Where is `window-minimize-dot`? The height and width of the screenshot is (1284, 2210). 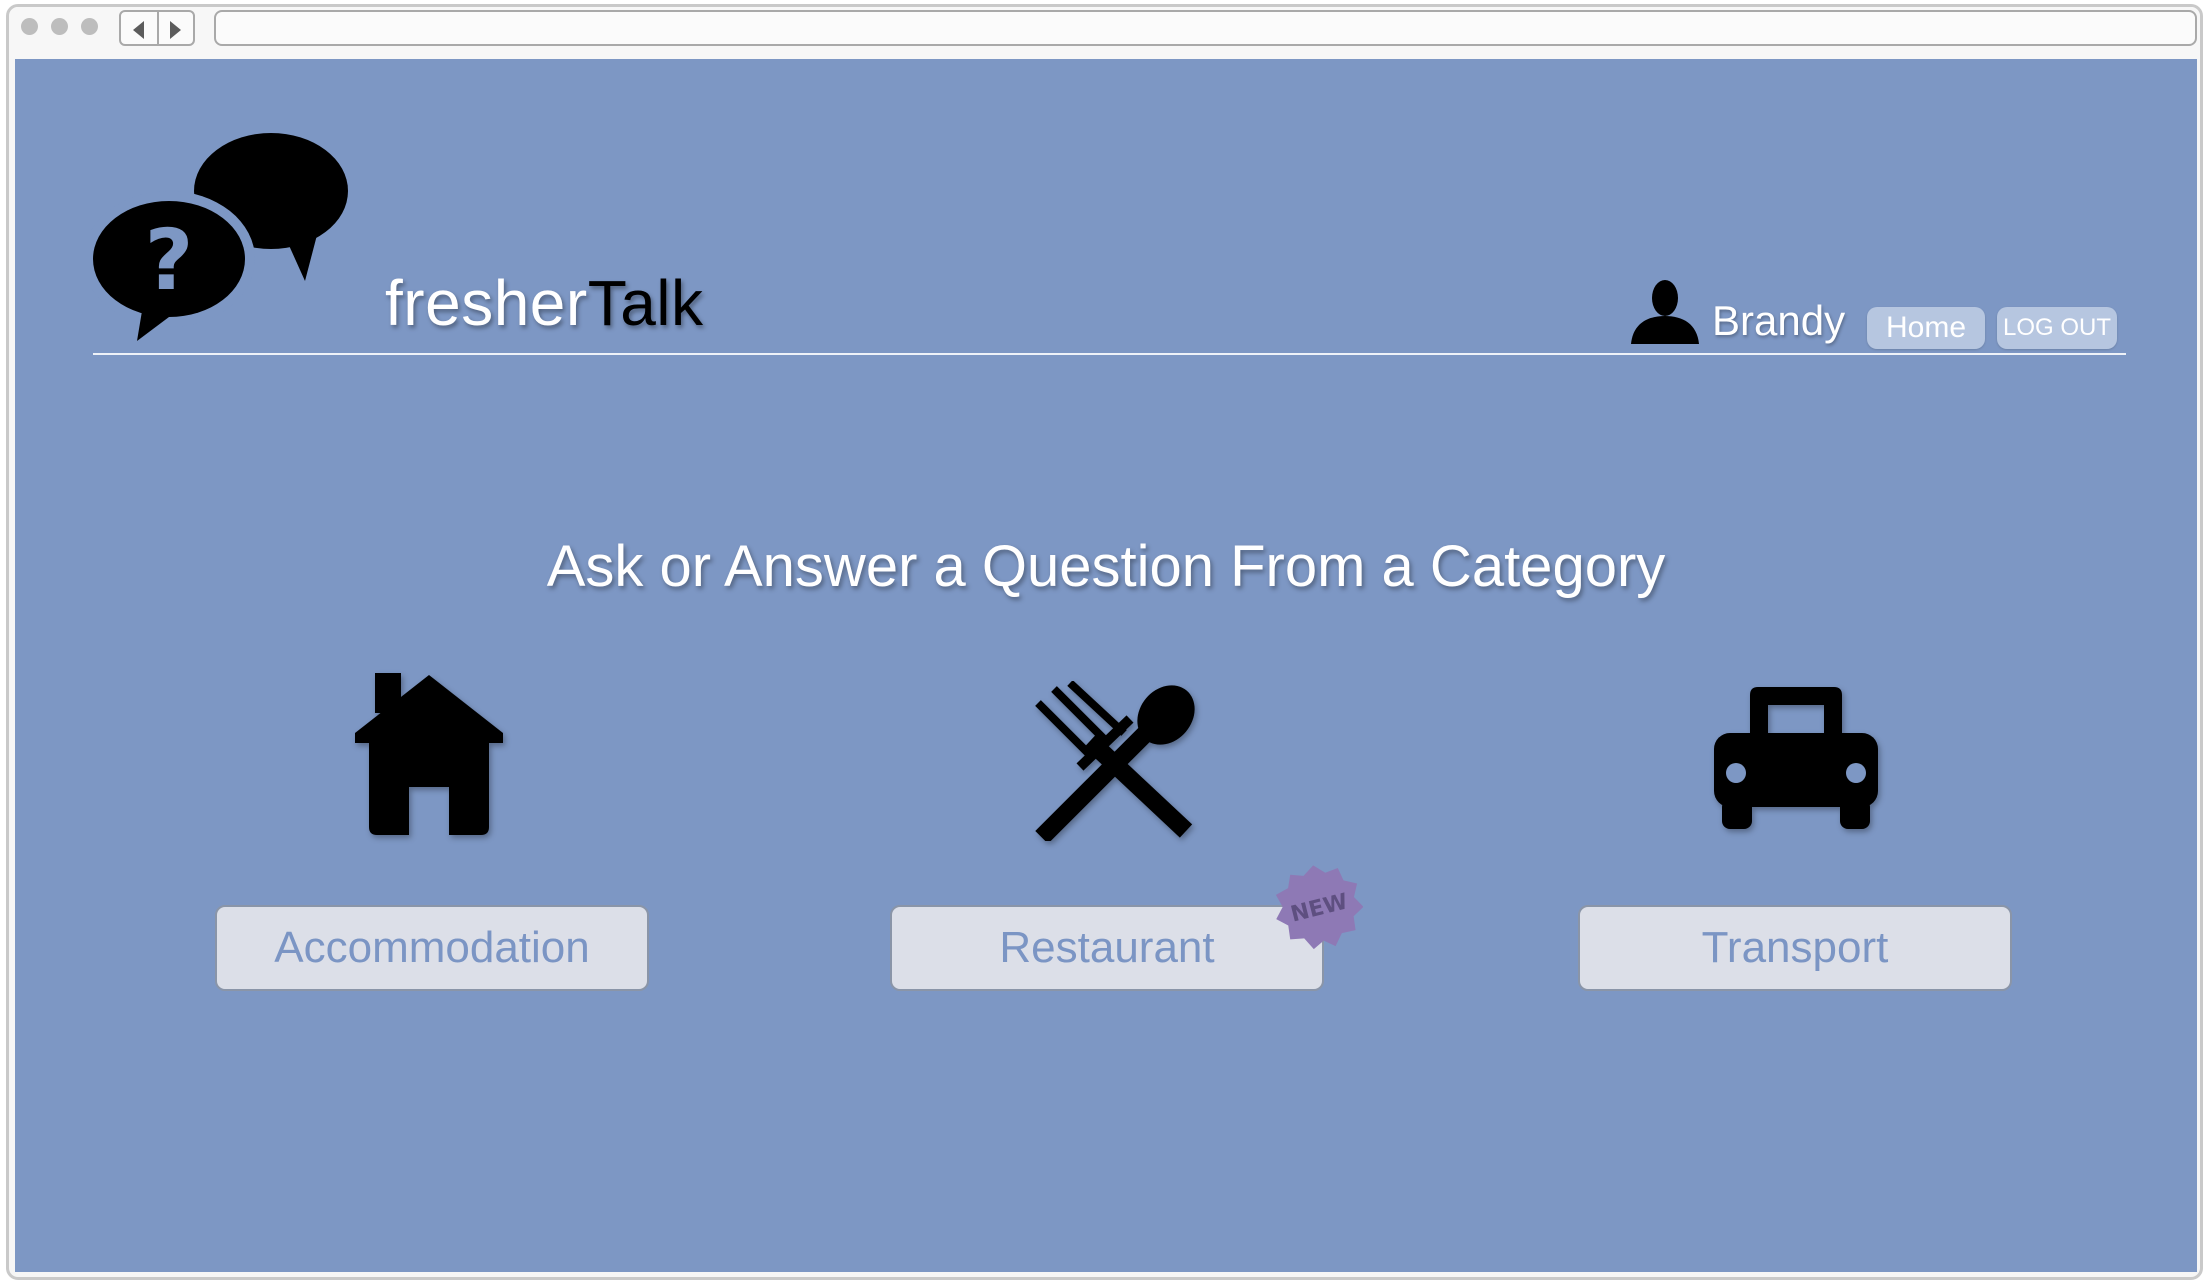
window-minimize-dot is located at coordinates (59, 26).